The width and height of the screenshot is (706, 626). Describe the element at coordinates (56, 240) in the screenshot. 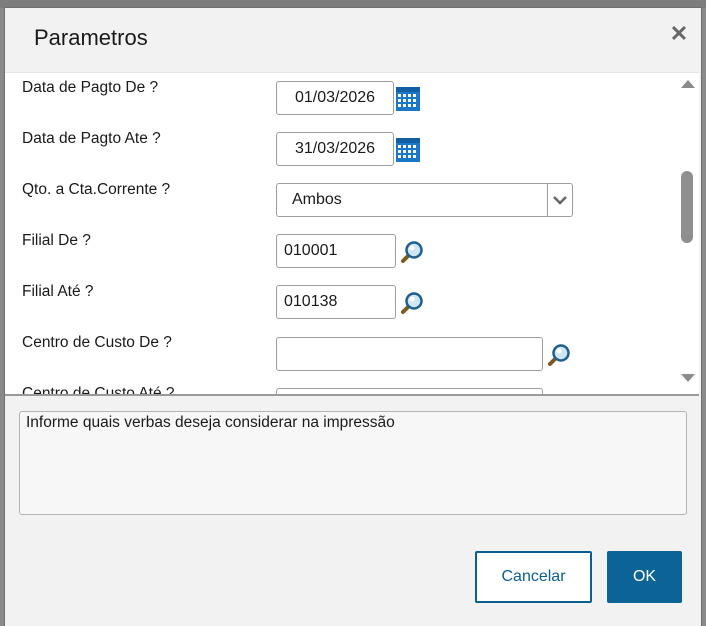

I see `field-label: Filial De ?` at that location.